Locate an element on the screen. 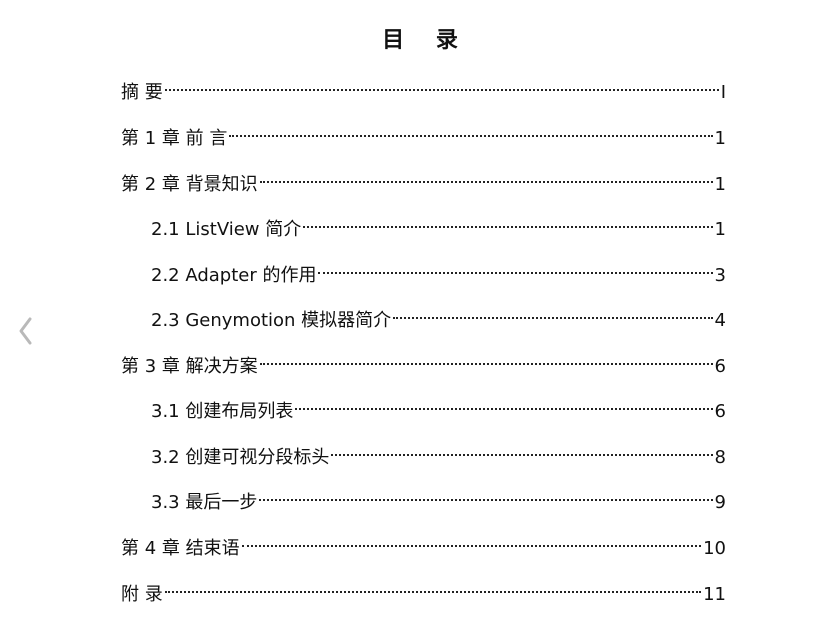 The height and width of the screenshot is (621, 820). toc-entry-section-3-2: 3.2 创建可视分段标头 8 is located at coordinates (438, 451).